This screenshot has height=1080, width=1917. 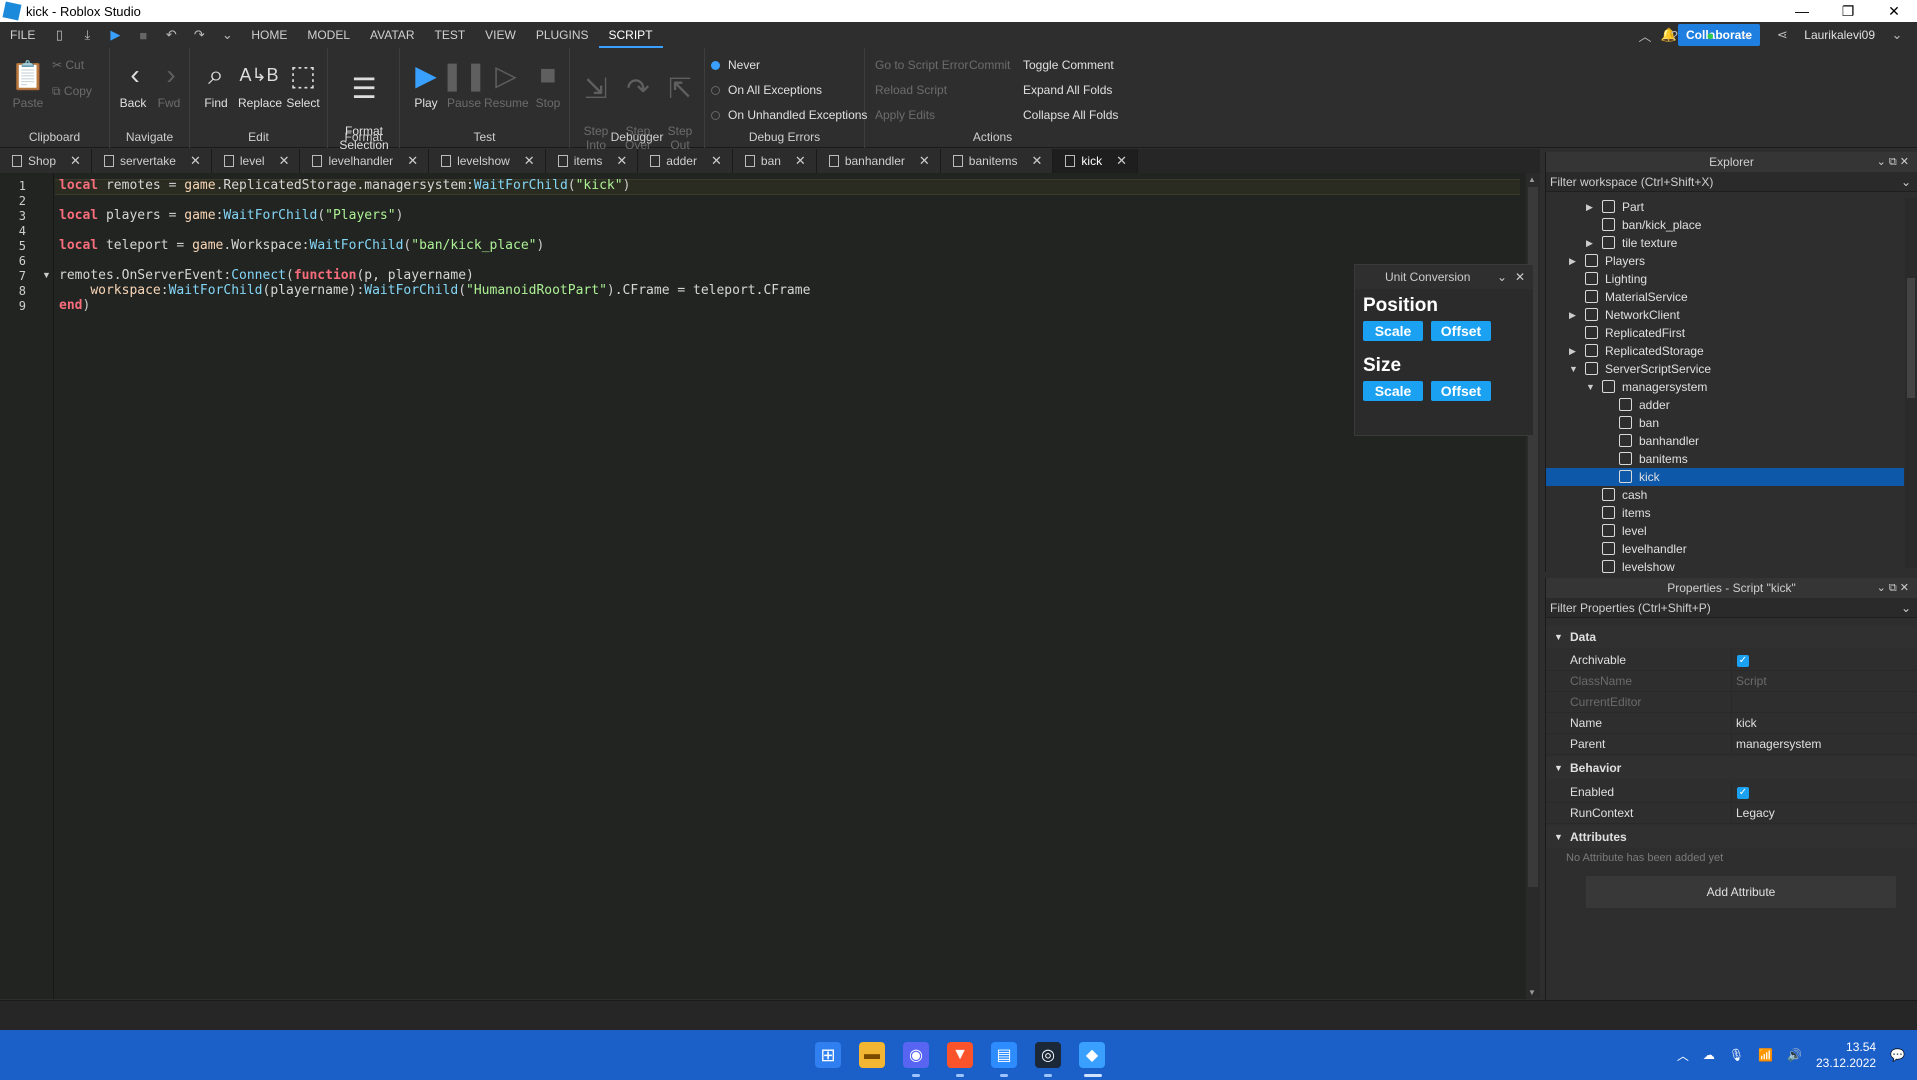 What do you see at coordinates (171, 35) in the screenshot?
I see `undo-icon: ↶` at bounding box center [171, 35].